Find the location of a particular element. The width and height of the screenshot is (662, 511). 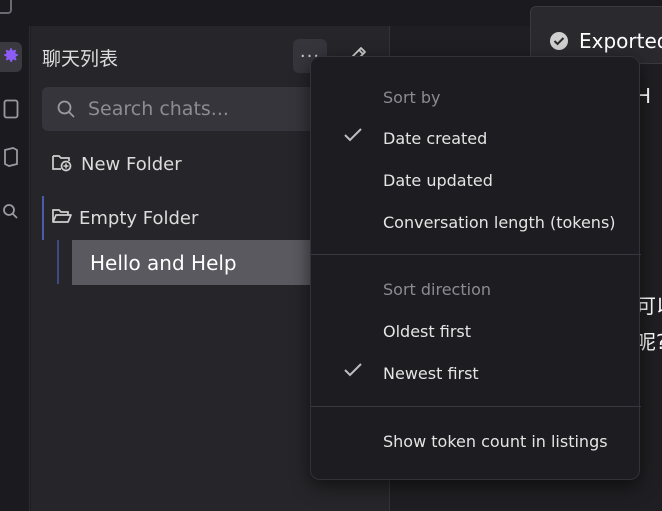

new-folder-label: New Folder is located at coordinates (131, 164).